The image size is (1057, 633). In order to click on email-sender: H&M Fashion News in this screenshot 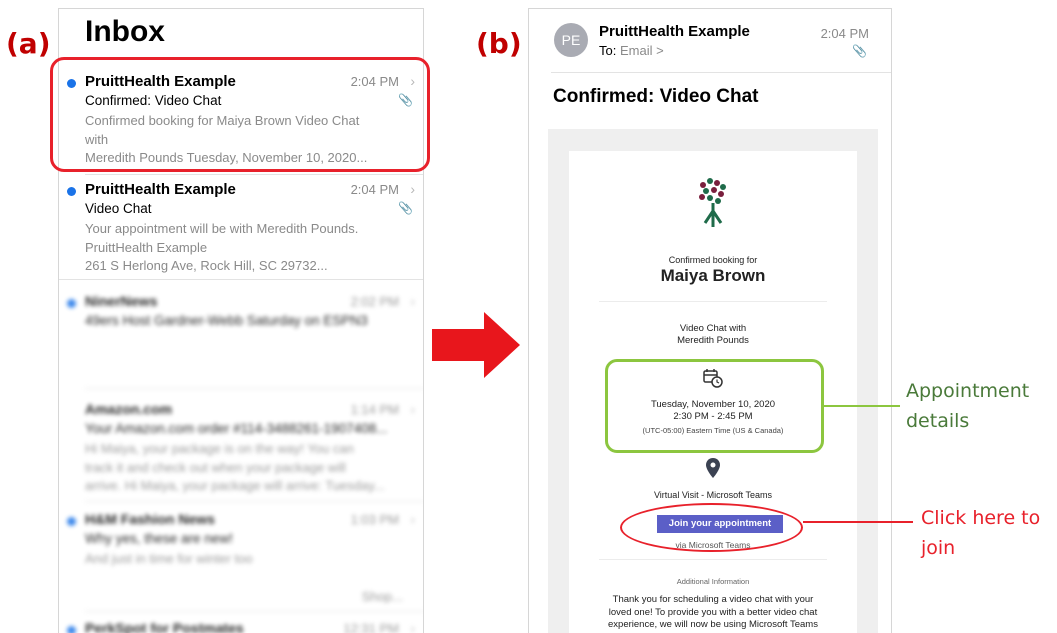, I will do `click(150, 519)`.